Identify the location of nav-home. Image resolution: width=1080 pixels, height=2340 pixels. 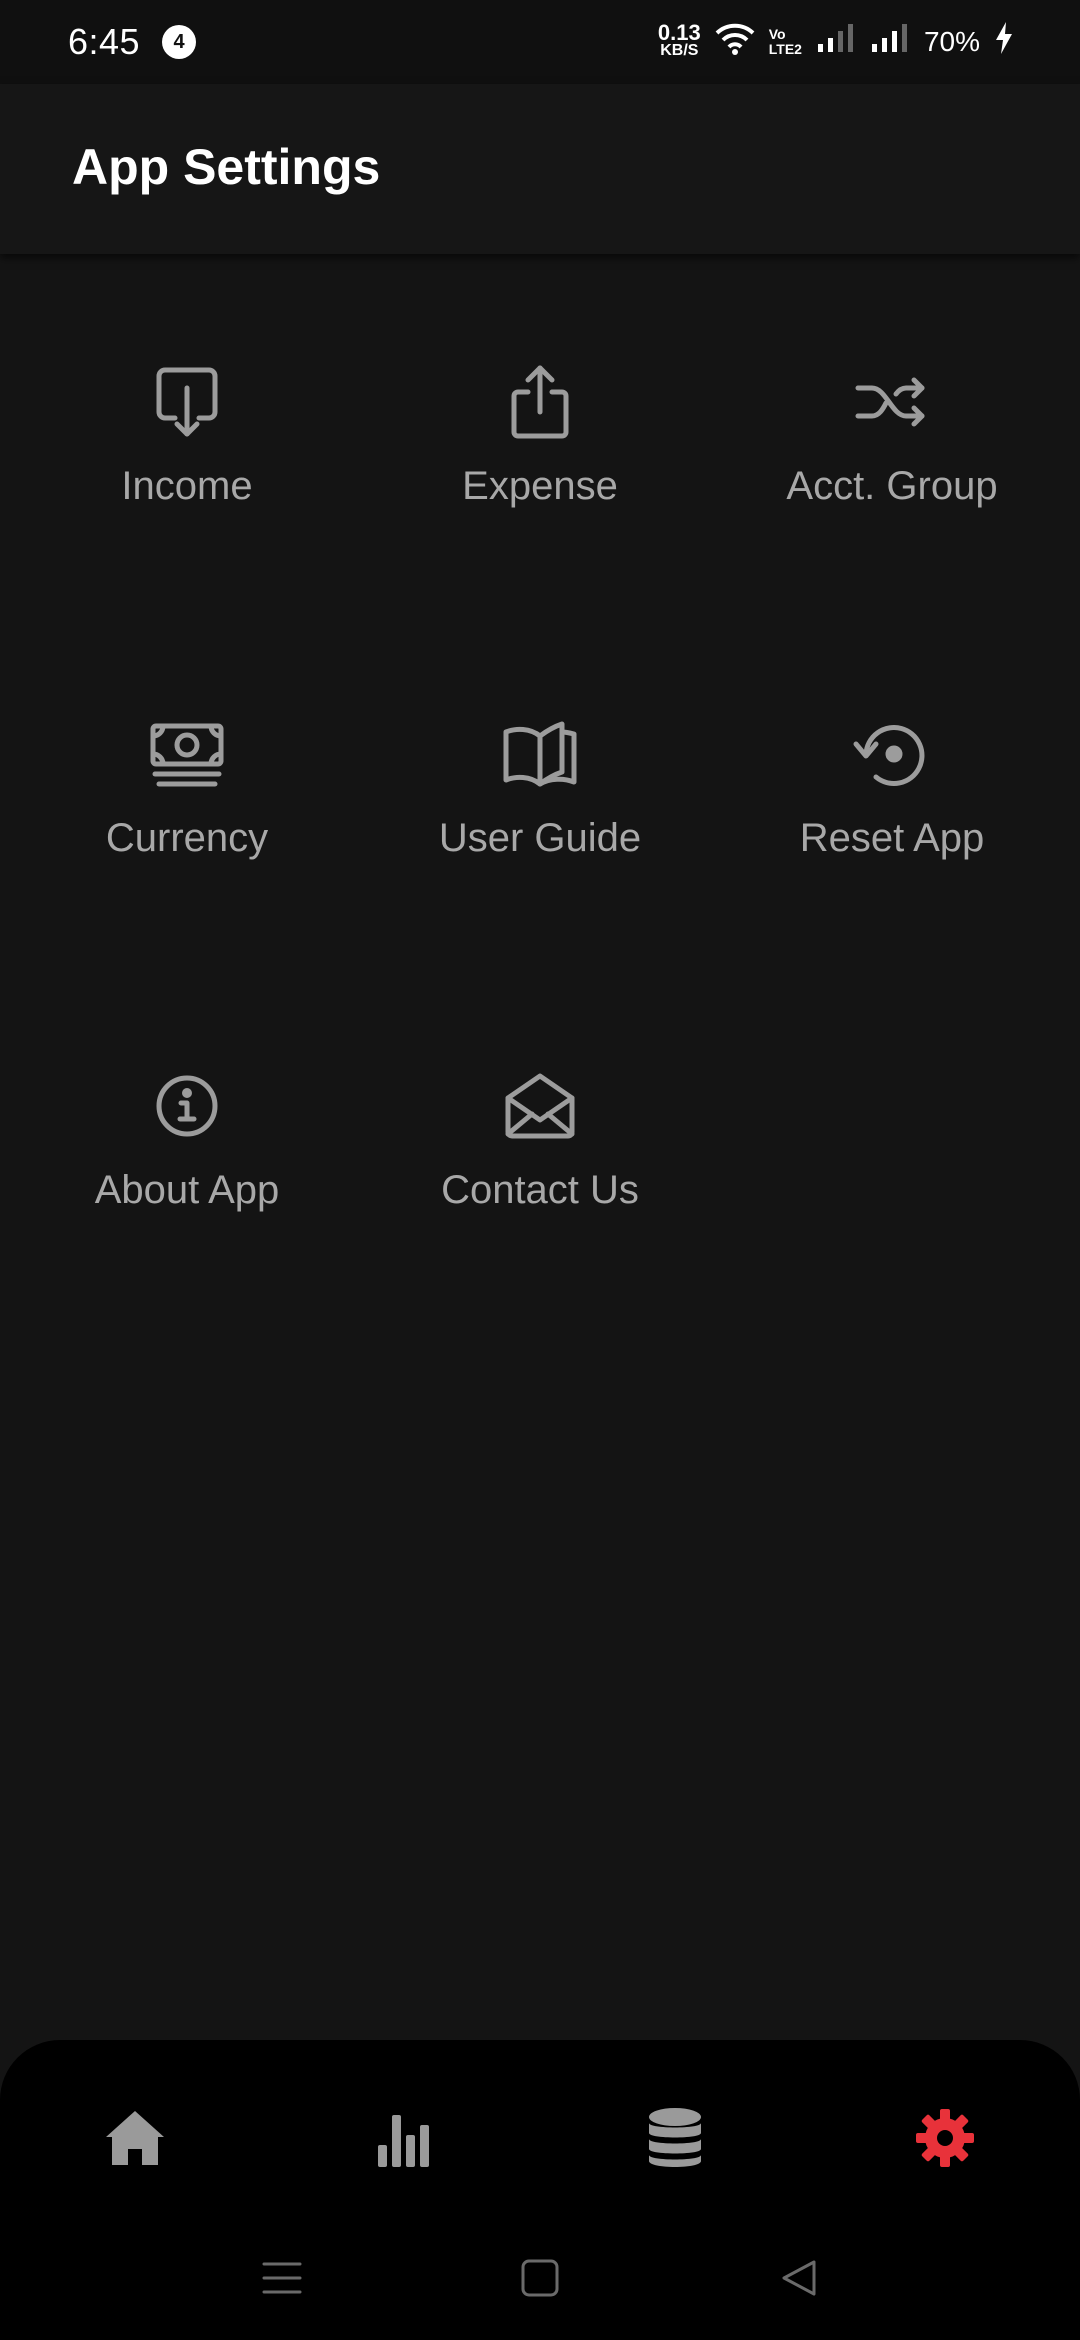
(135, 2140).